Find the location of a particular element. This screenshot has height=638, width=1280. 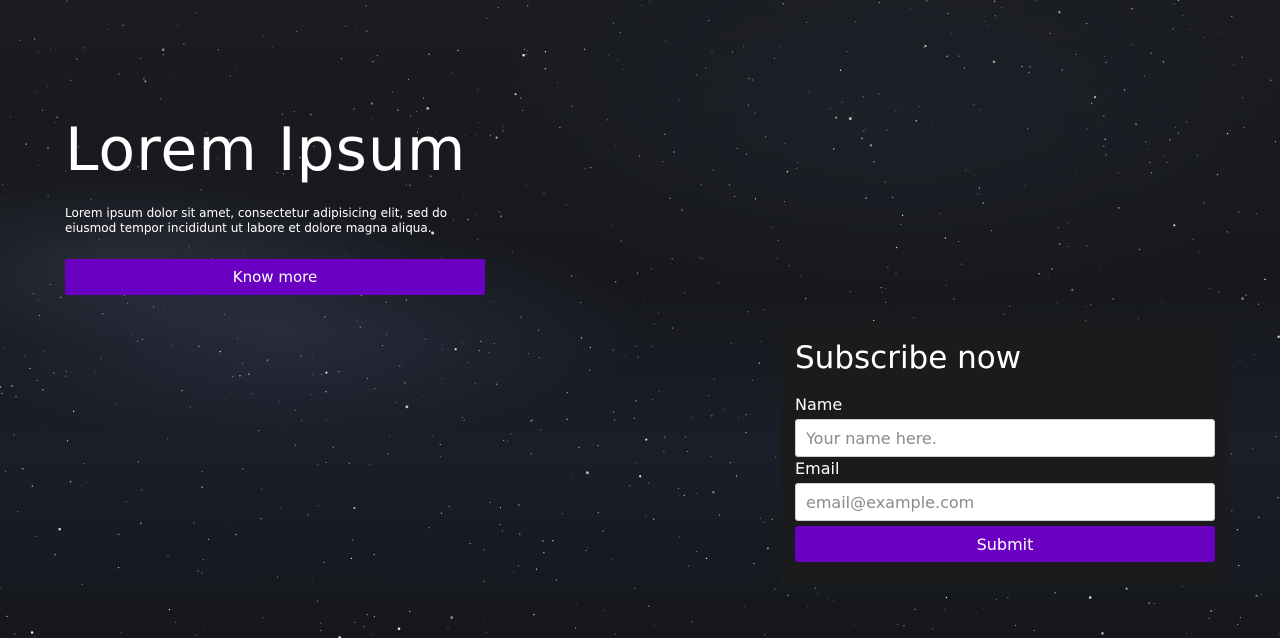

subscribe-title: Subscribe now is located at coordinates (908, 358).